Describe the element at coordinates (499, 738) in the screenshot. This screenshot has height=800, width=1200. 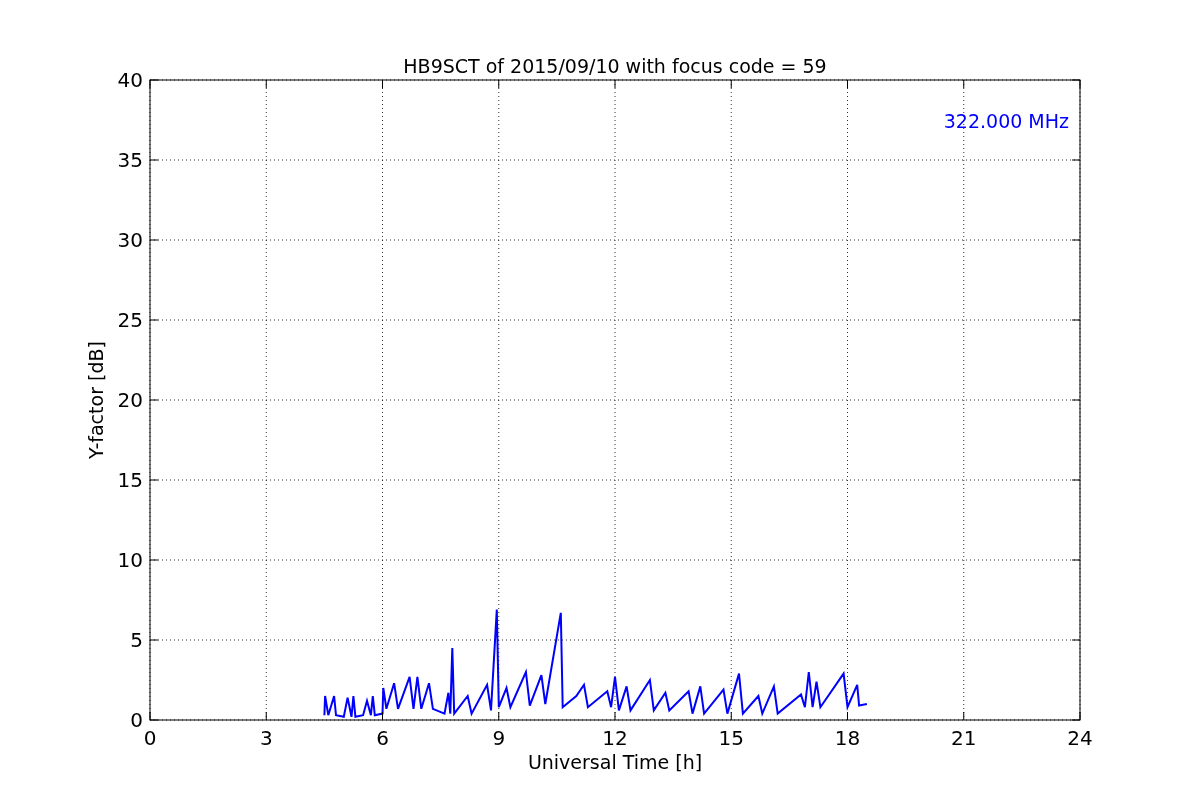
I see `x-tick-label: 9` at that location.